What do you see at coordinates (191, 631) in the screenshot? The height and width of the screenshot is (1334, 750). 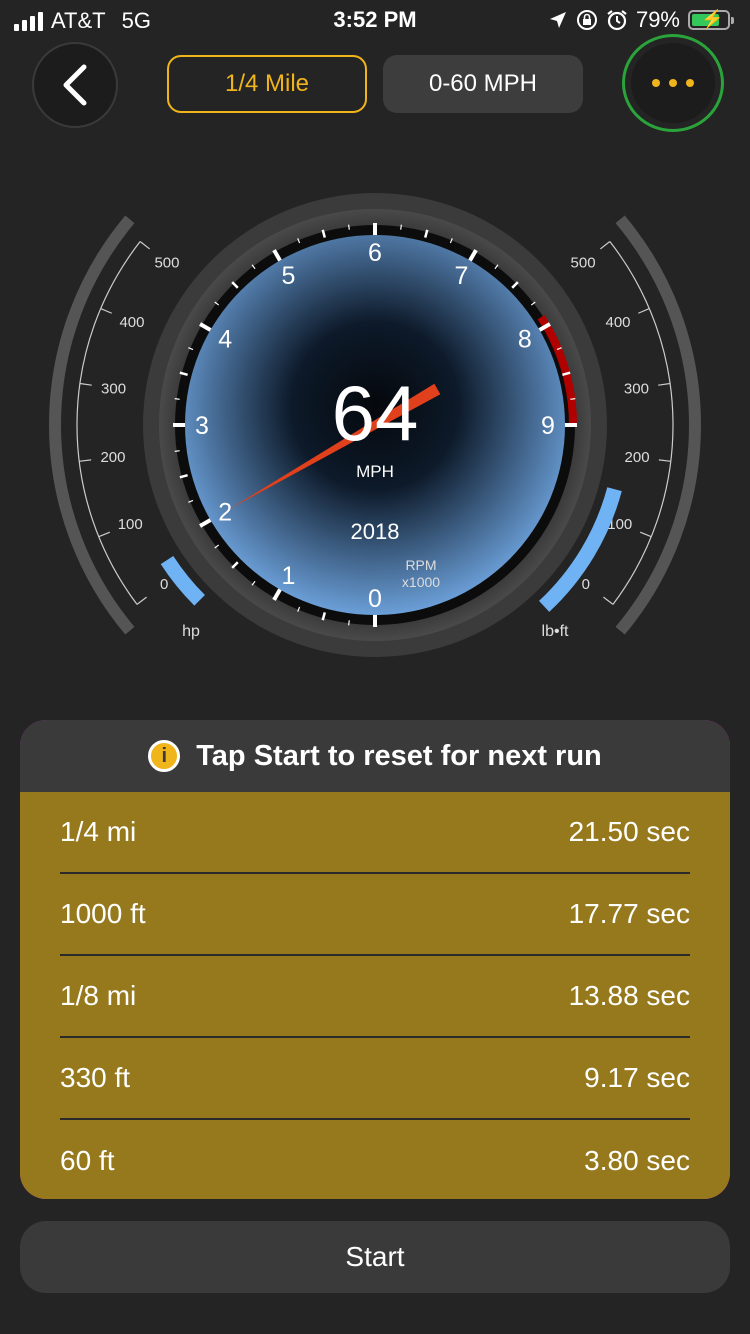 I see `hp-unit: hp` at bounding box center [191, 631].